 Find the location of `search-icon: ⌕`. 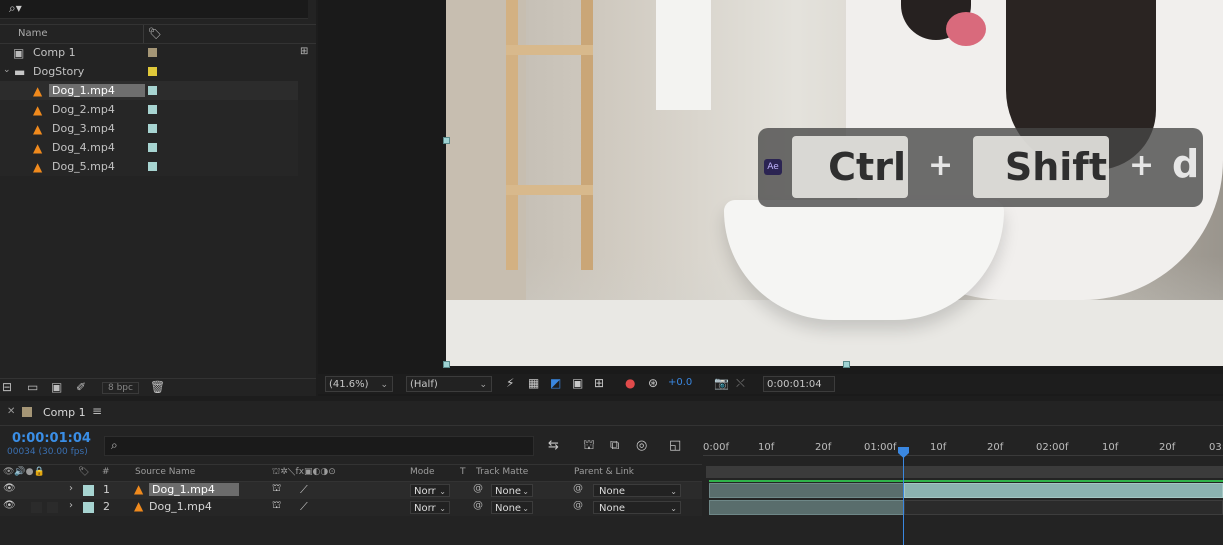

search-icon: ⌕ is located at coordinates (114, 445).